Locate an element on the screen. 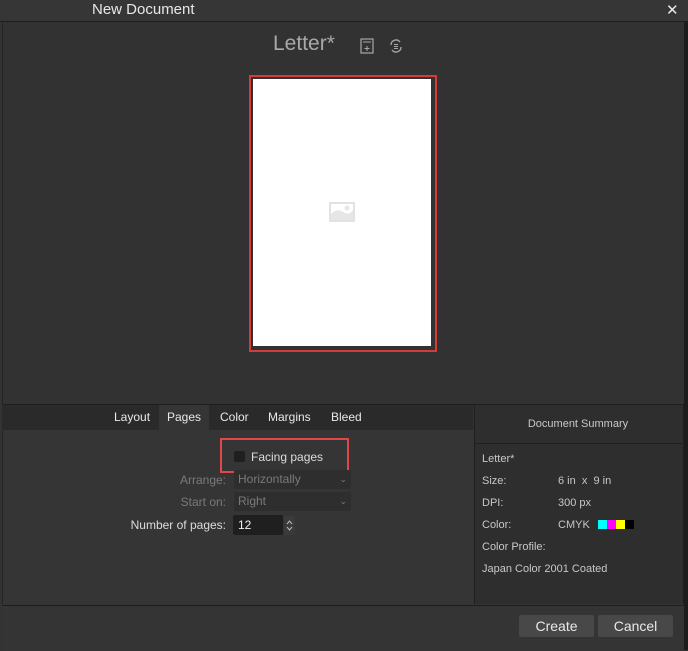  image-placeholder-icon is located at coordinates (342, 212).